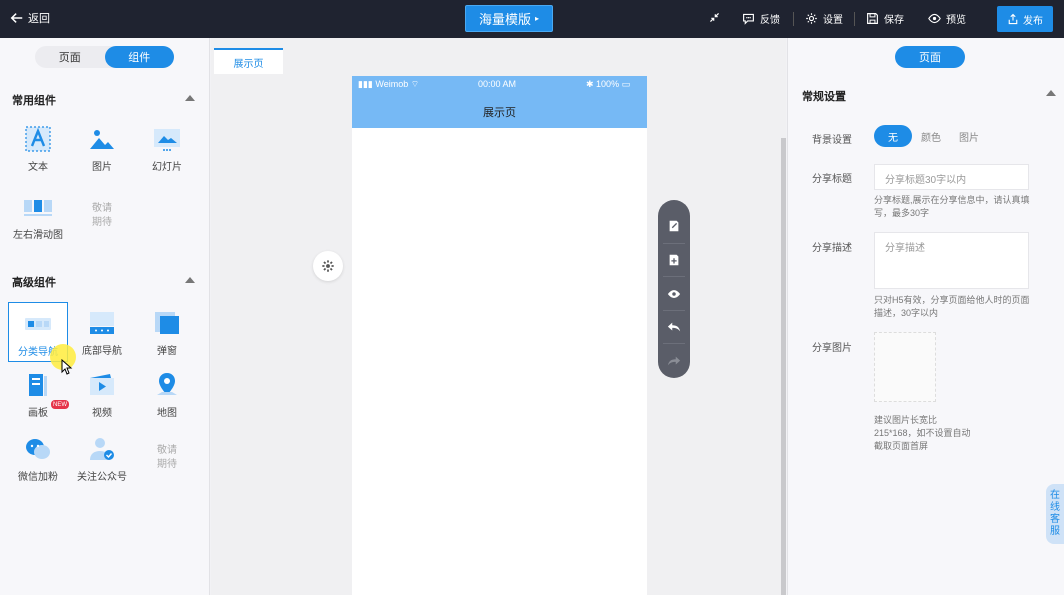  What do you see at coordinates (905, 367) in the screenshot?
I see `share-image-upload` at bounding box center [905, 367].